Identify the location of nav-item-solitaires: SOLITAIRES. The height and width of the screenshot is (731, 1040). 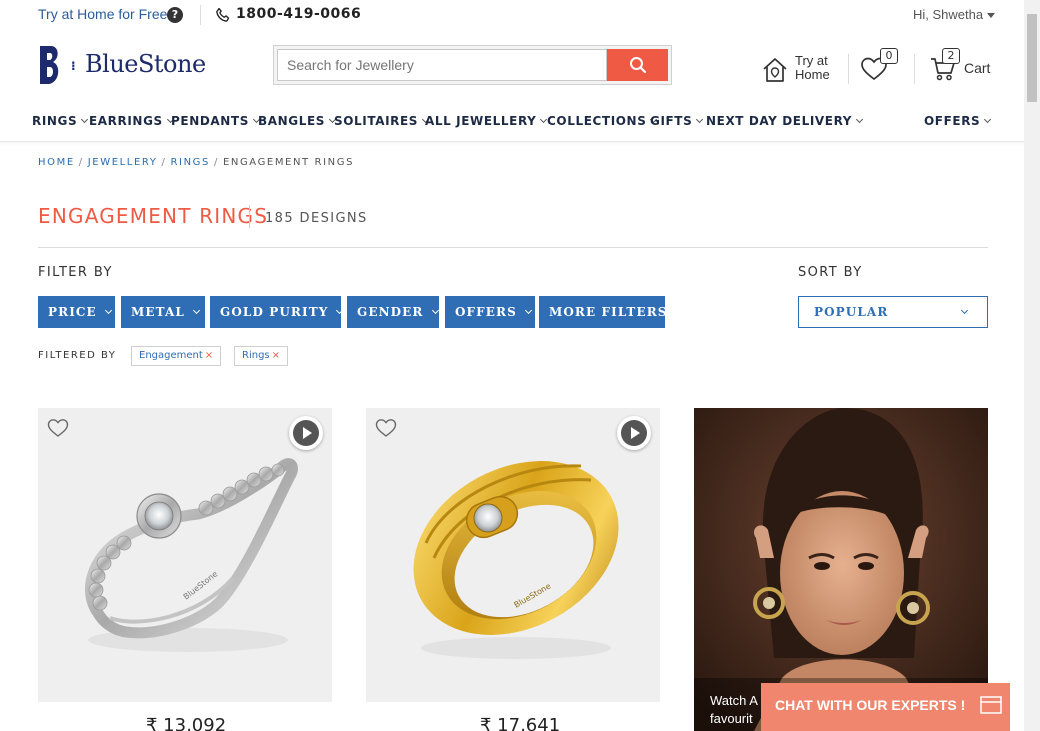
(382, 121).